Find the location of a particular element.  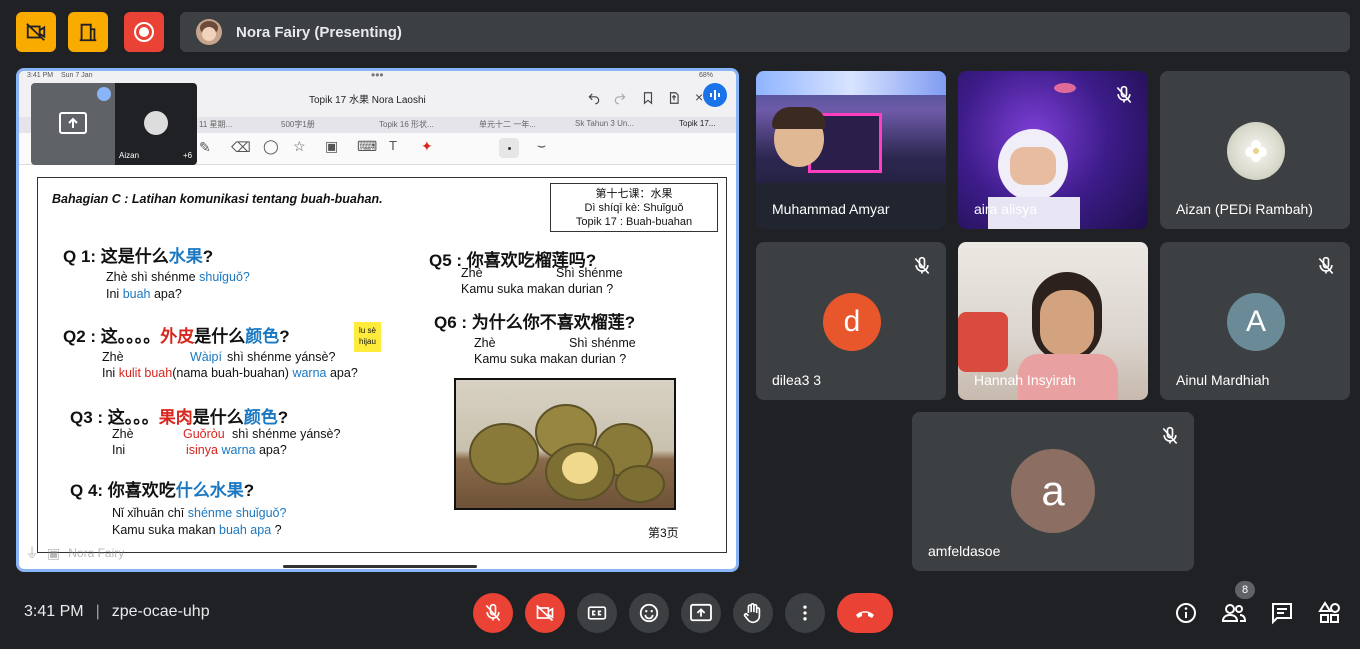

pip-avatar is located at coordinates (156, 123).